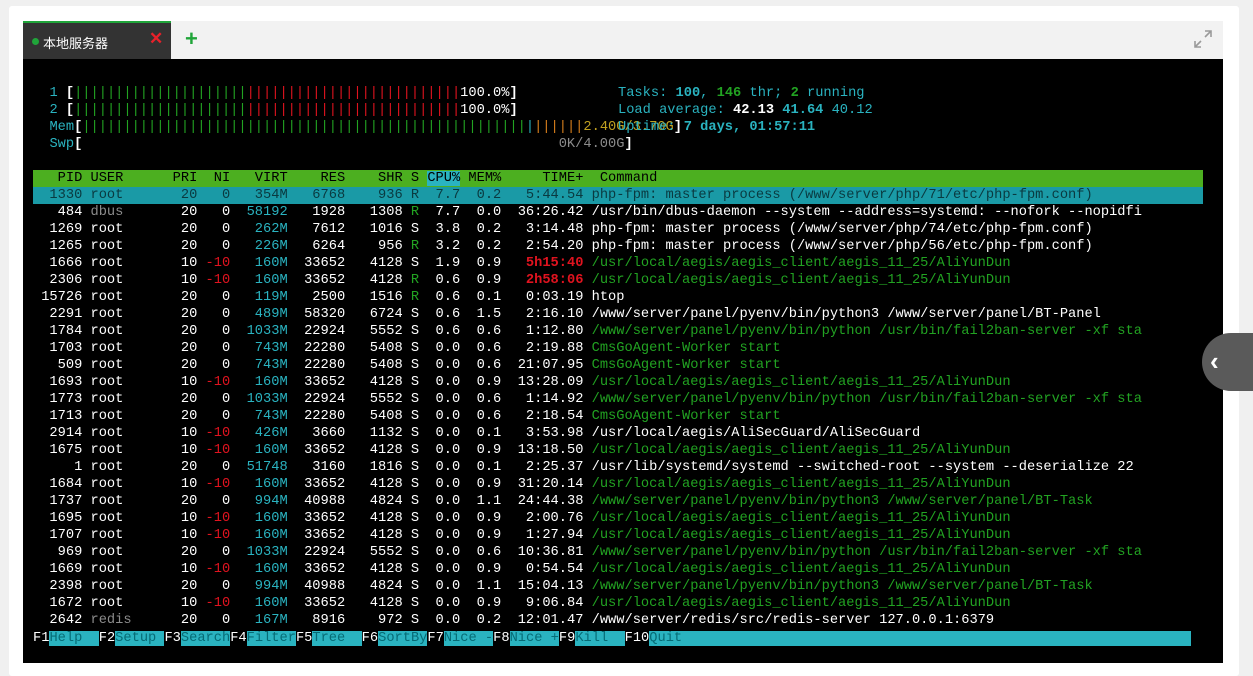 Image resolution: width=1253 pixels, height=676 pixels. I want to click on priority-cell: 10, so click(185, 535).